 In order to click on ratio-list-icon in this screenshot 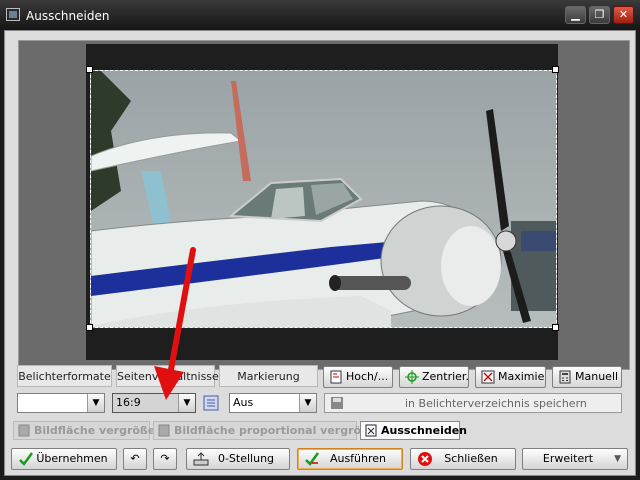, I will do `click(211, 403)`.